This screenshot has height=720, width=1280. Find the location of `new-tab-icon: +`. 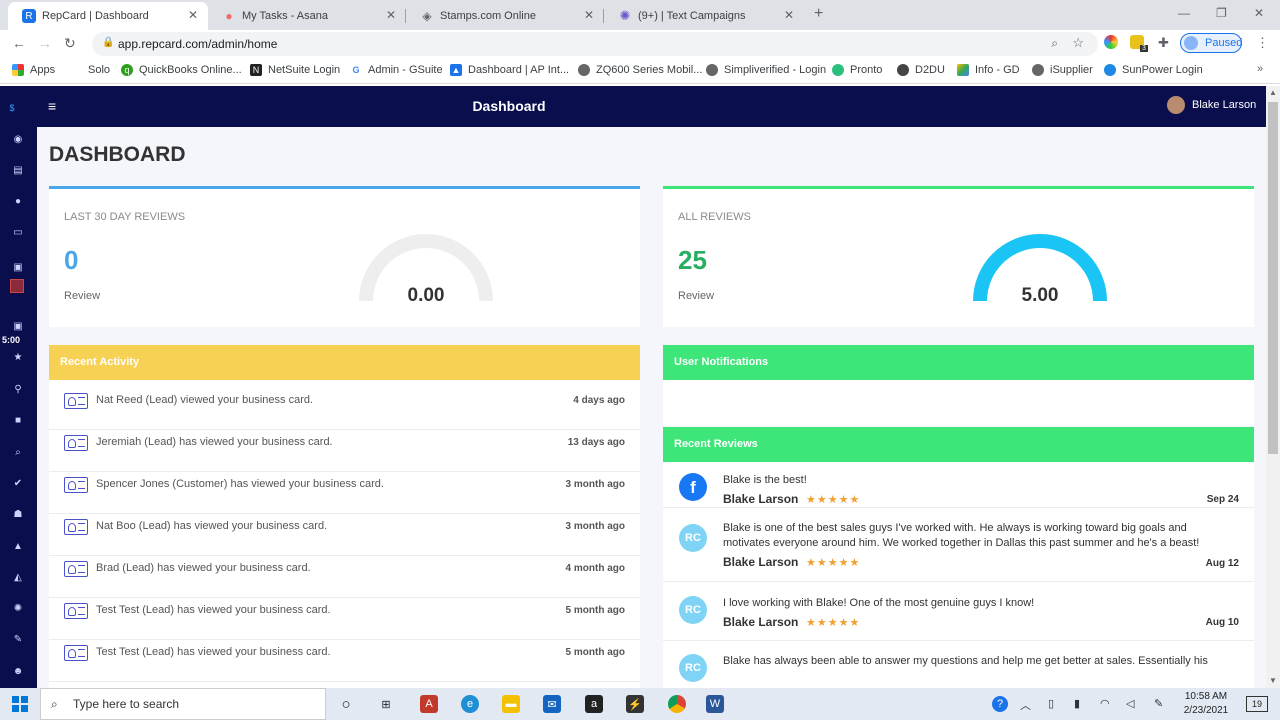

new-tab-icon: + is located at coordinates (818, 14).